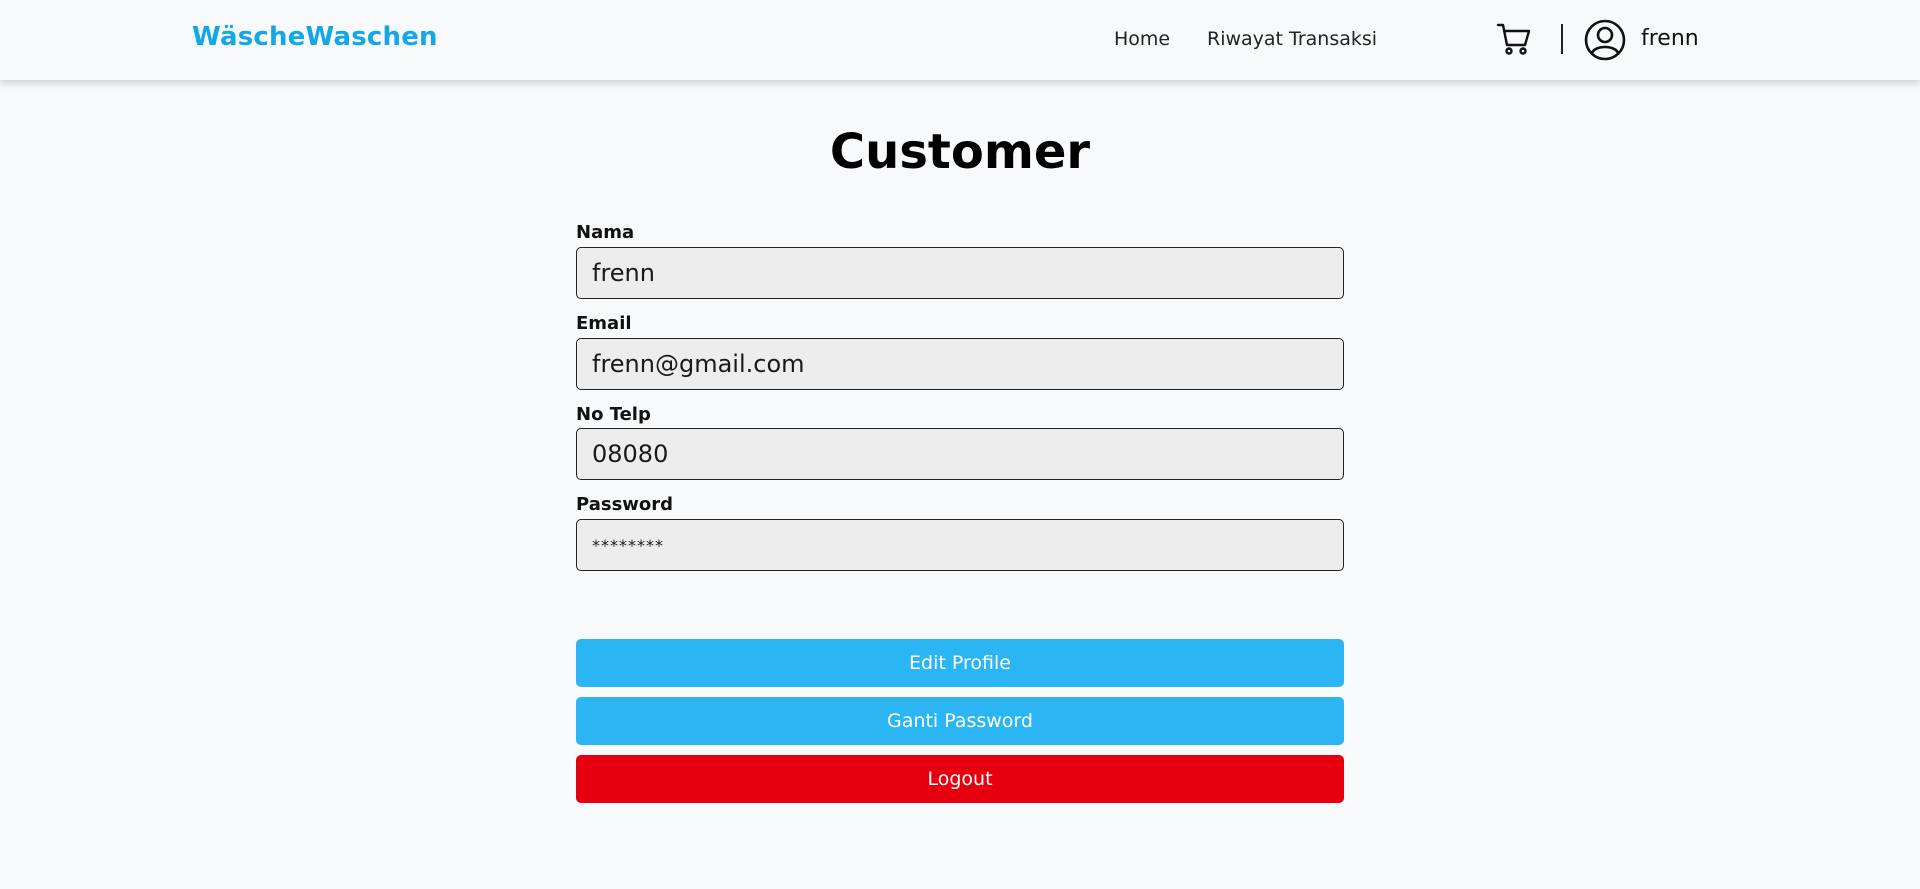 The height and width of the screenshot is (889, 1920). What do you see at coordinates (960, 364) in the screenshot?
I see `email-input` at bounding box center [960, 364].